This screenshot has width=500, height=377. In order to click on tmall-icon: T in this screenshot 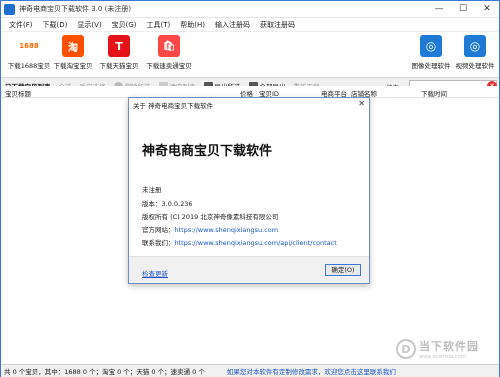, I will do `click(119, 46)`.